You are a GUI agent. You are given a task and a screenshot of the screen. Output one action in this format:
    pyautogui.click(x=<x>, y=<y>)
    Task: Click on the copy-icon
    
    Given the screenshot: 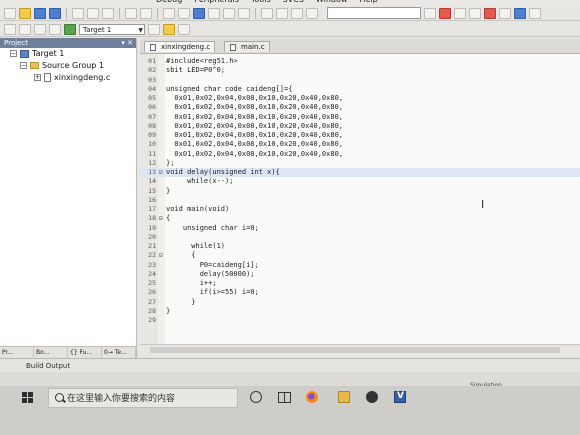 What is the action you would take?
    pyautogui.click(x=93, y=13)
    